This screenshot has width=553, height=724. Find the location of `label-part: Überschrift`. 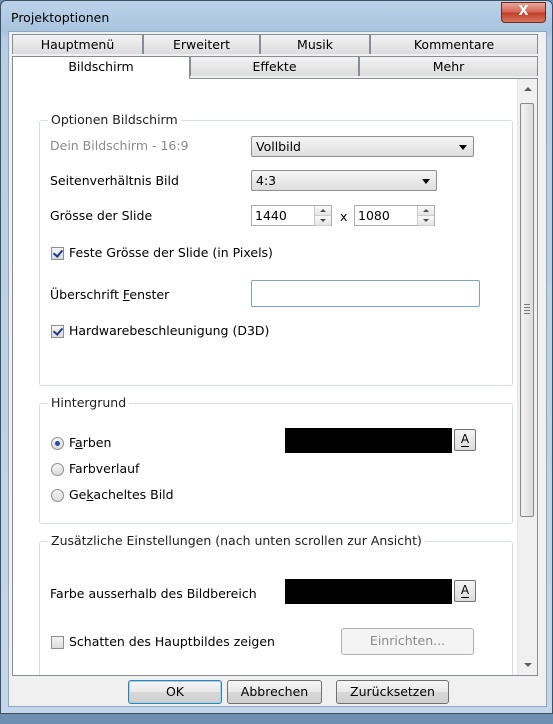

label-part: Überschrift is located at coordinates (86, 294).